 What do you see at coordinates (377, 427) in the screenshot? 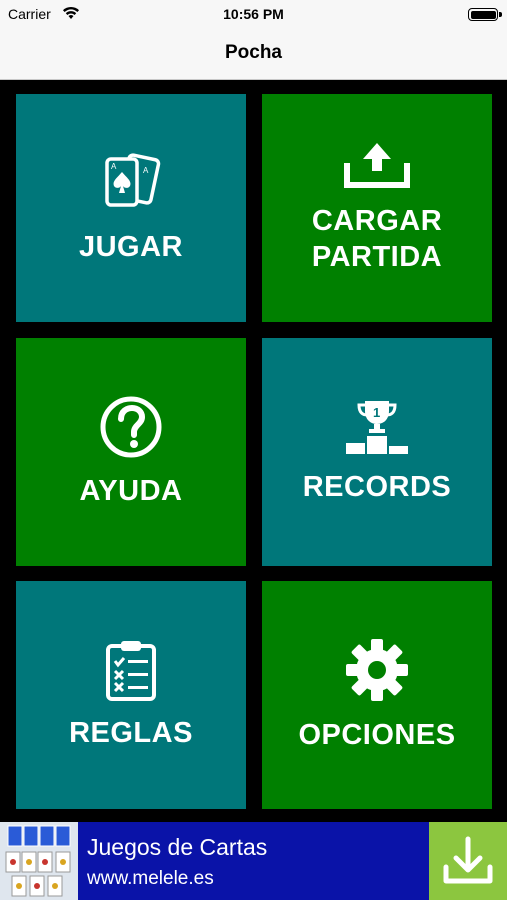
I see `trophy-podium-icon: 1` at bounding box center [377, 427].